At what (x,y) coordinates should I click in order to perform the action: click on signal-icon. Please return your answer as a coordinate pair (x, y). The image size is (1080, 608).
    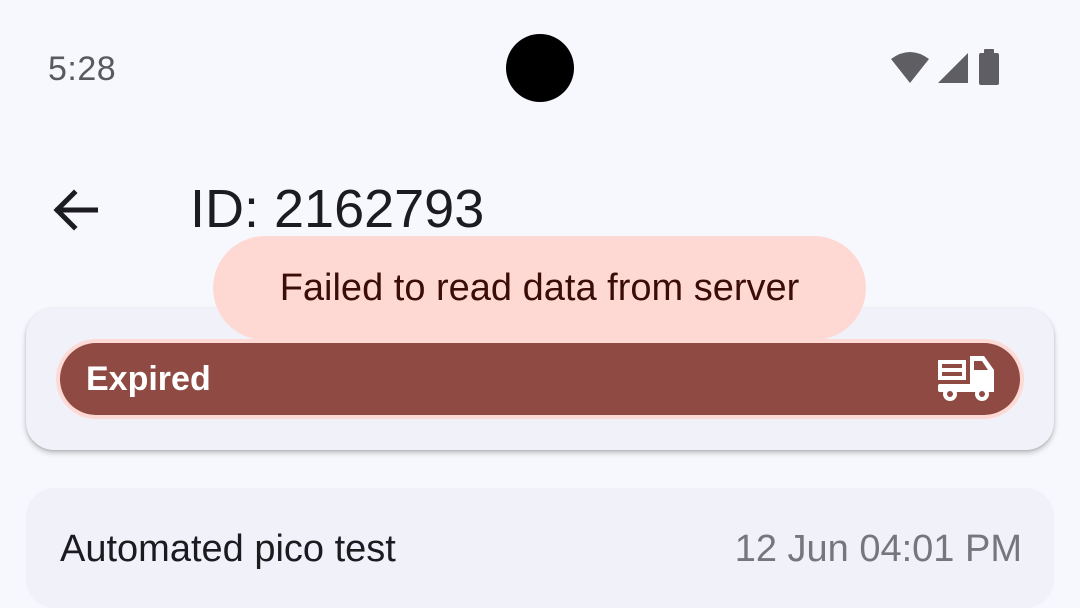
    Looking at the image, I should click on (953, 68).